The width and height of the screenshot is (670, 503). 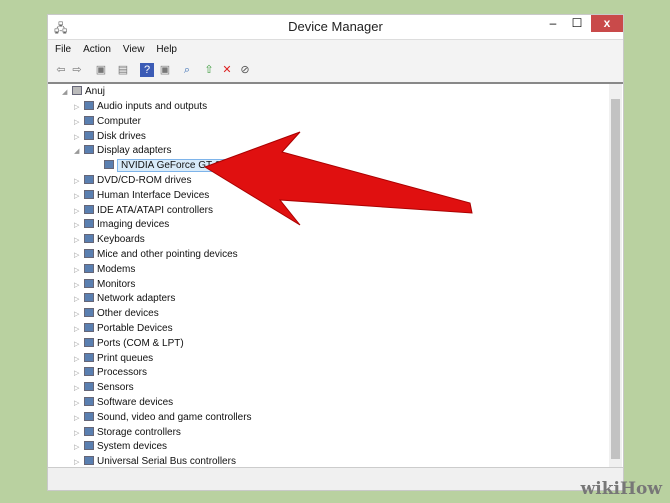 I want to click on red-arrow, so click(x=338, y=178).